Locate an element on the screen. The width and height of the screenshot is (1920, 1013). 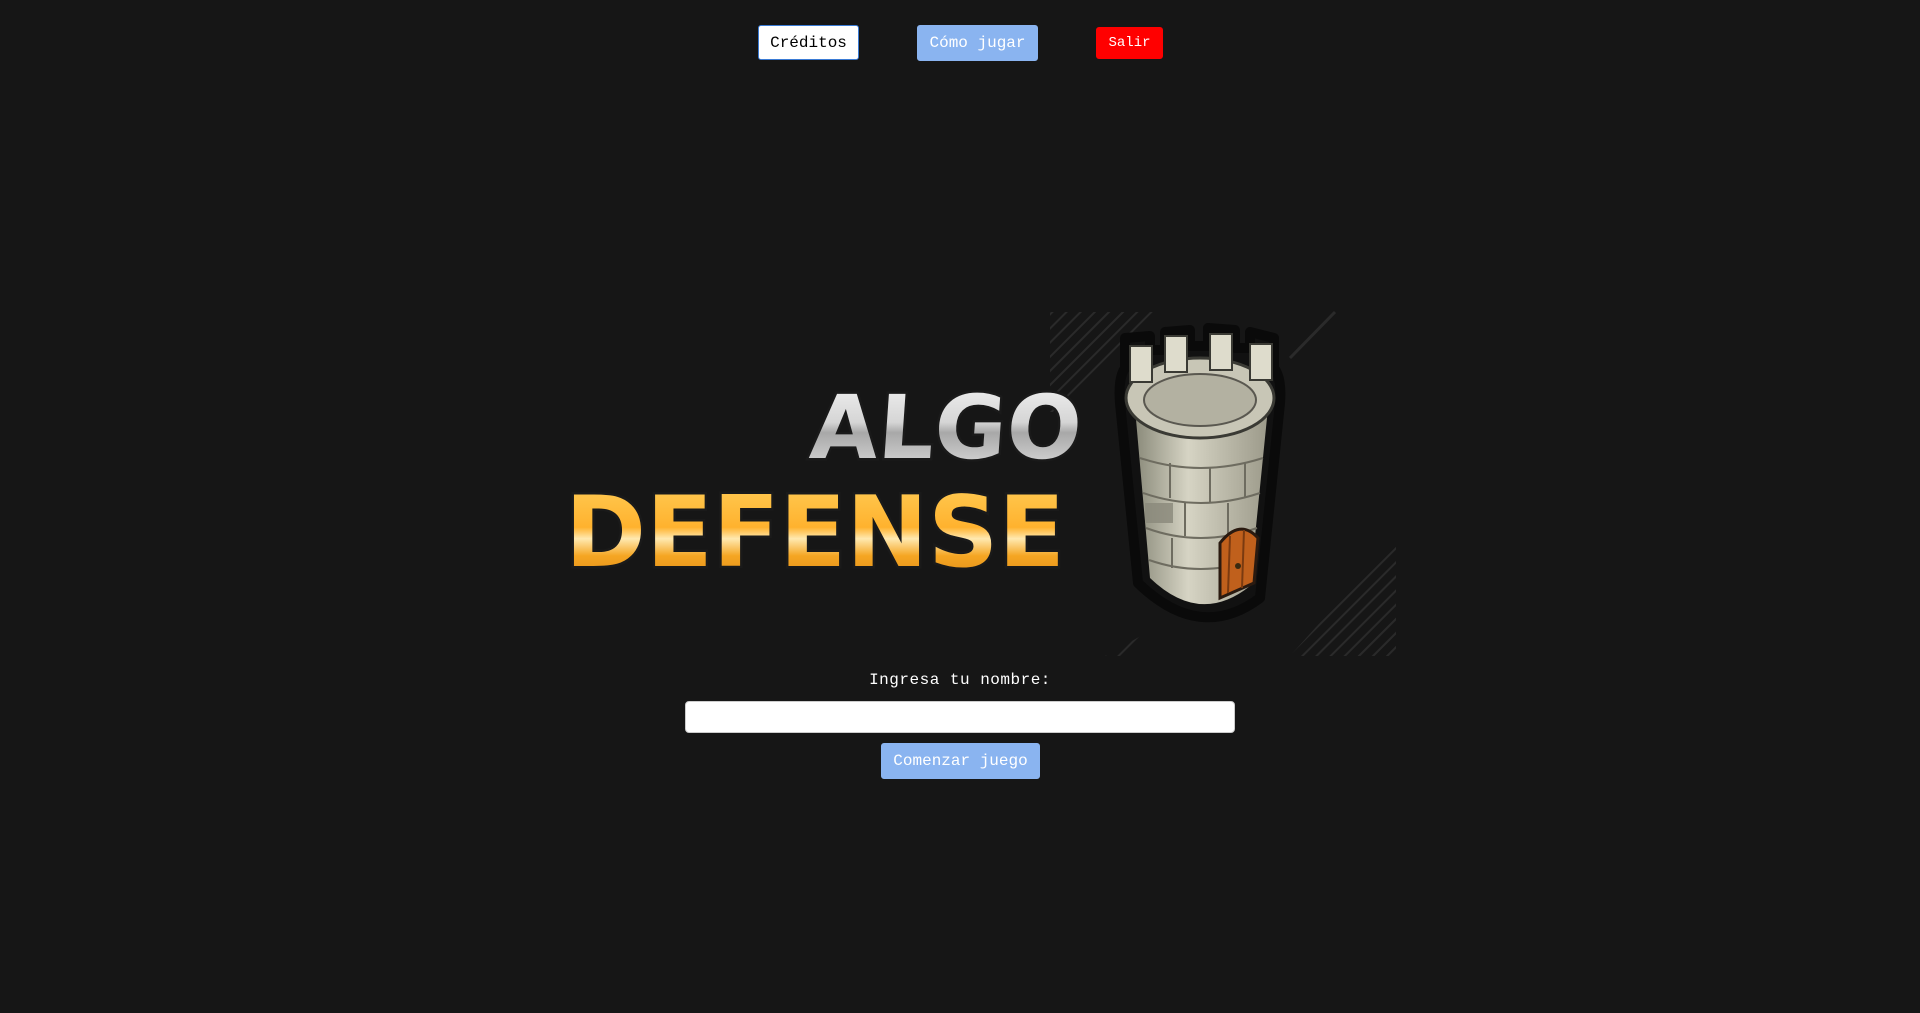
logo-line-defense: DEFENSE is located at coordinates (815, 533).